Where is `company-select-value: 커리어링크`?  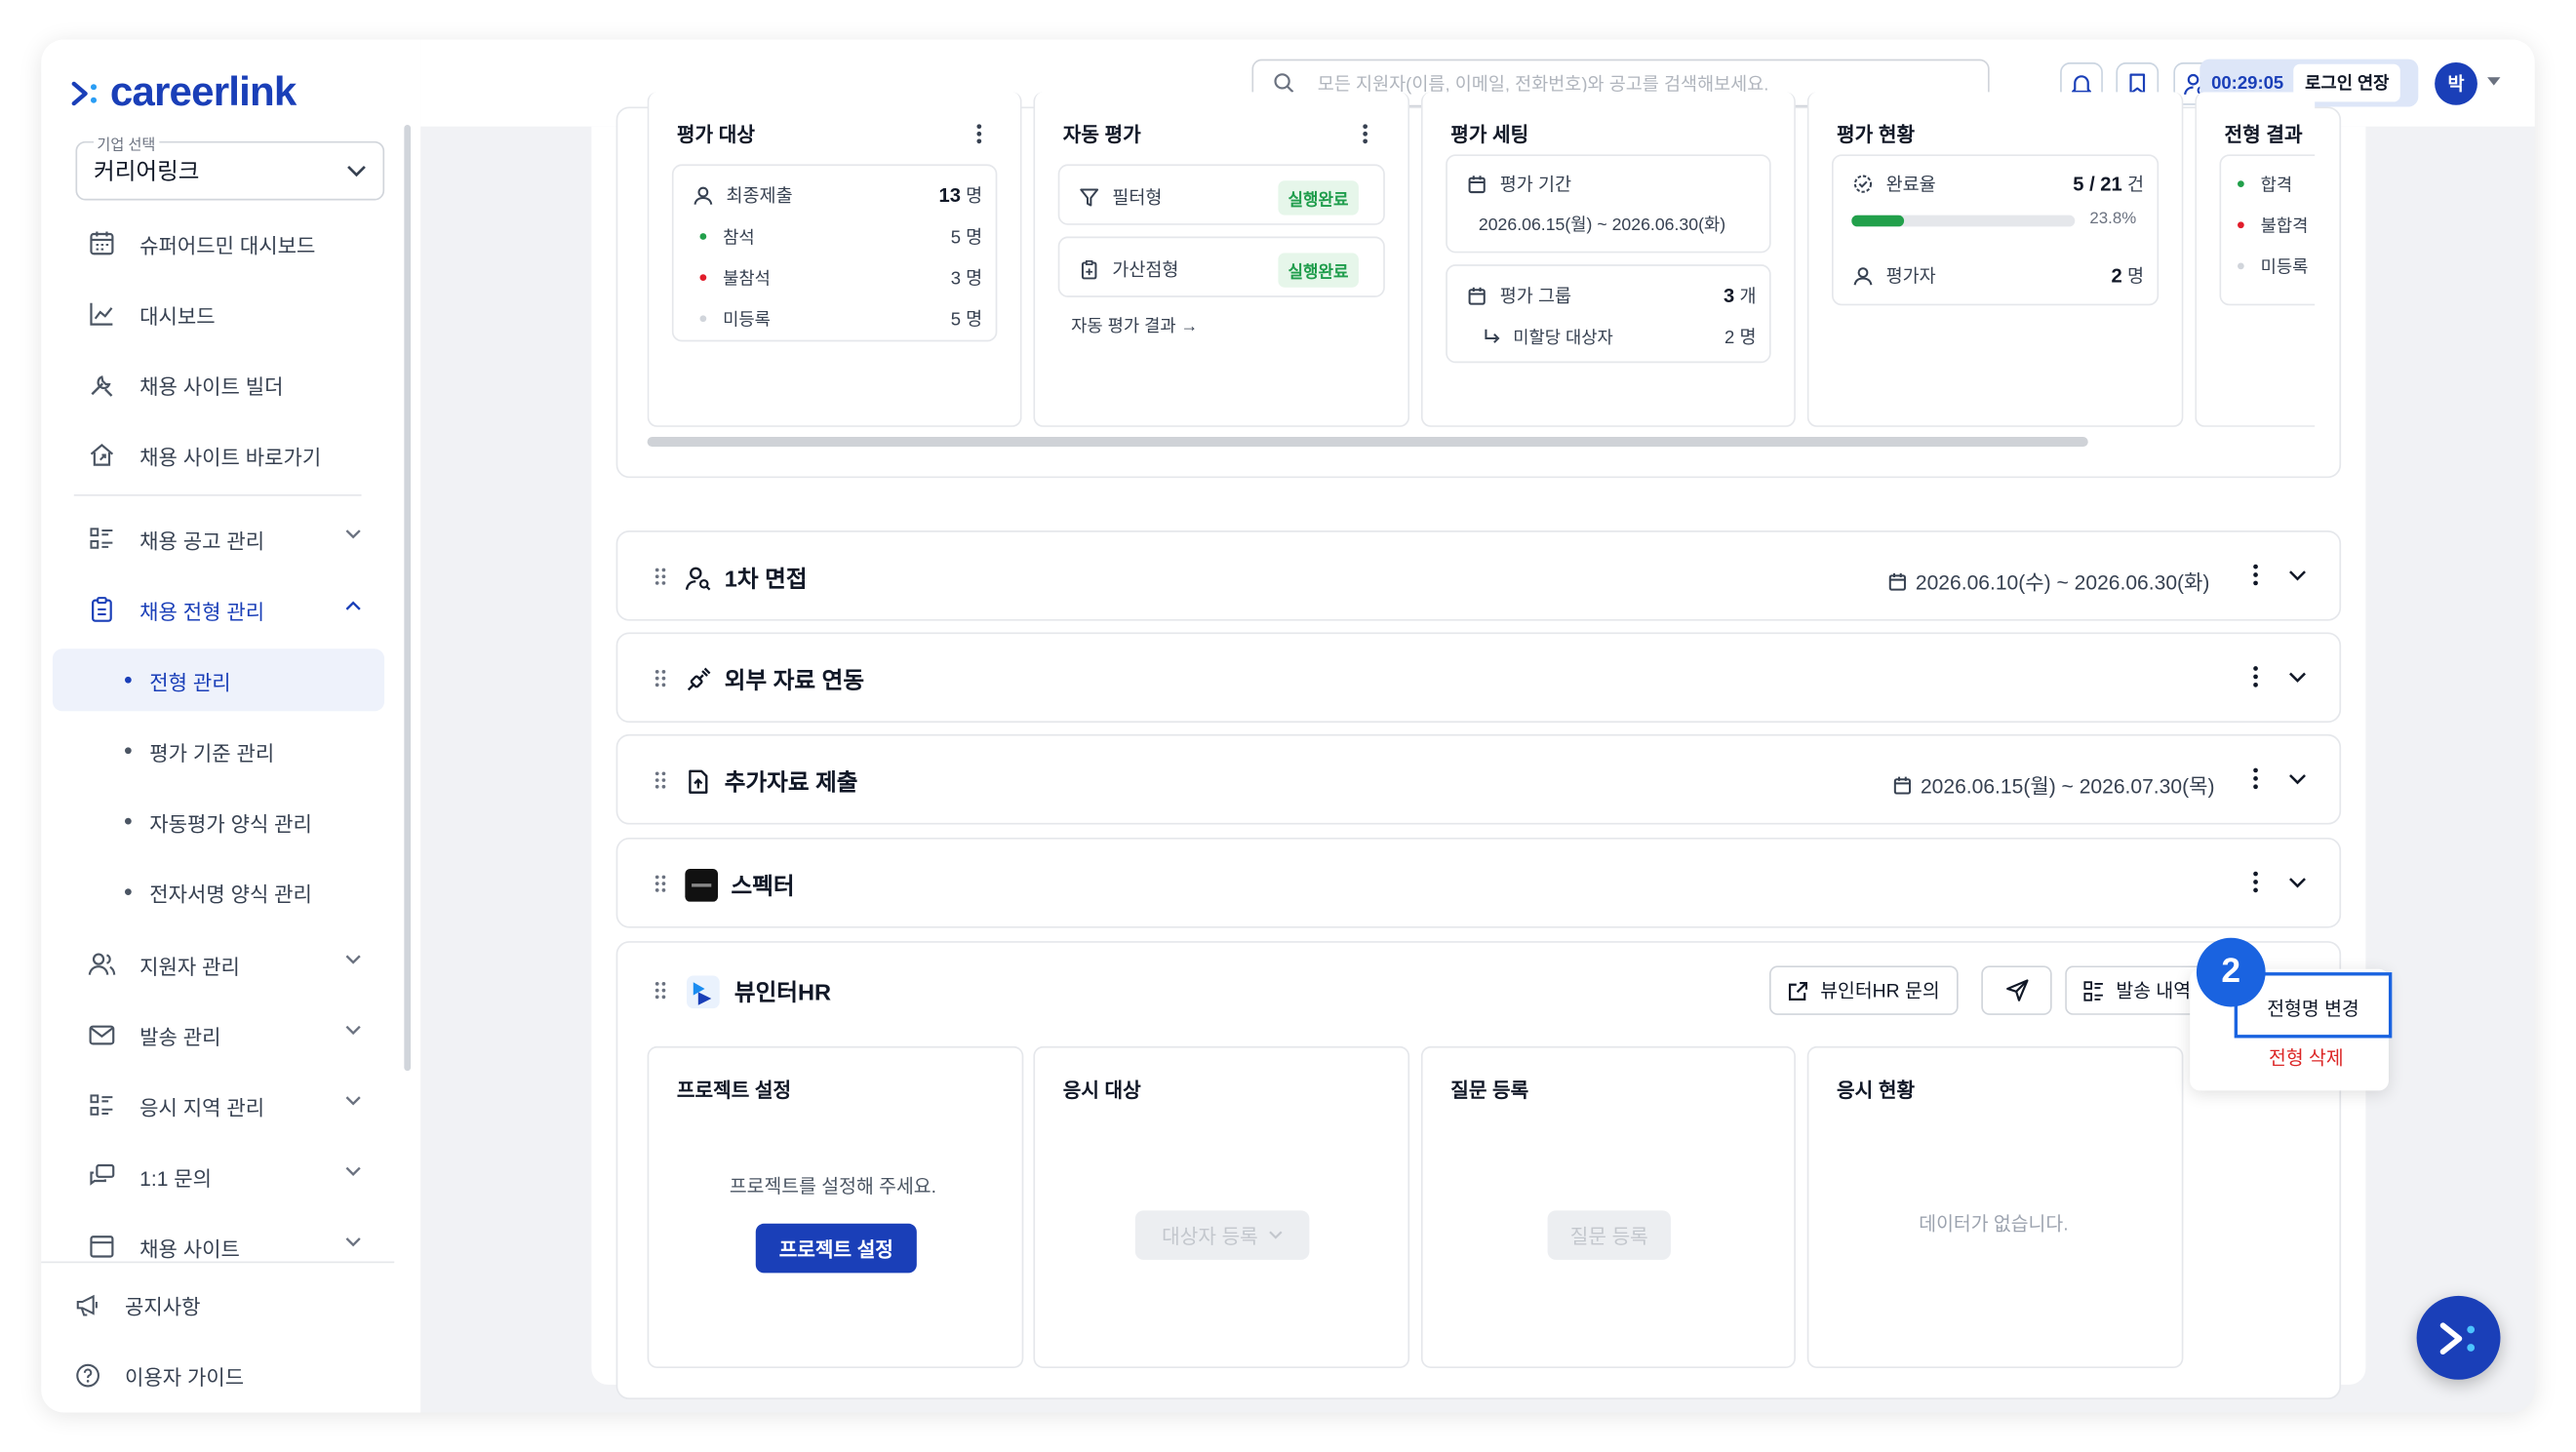
company-select-value: 커리어링크 is located at coordinates (147, 170).